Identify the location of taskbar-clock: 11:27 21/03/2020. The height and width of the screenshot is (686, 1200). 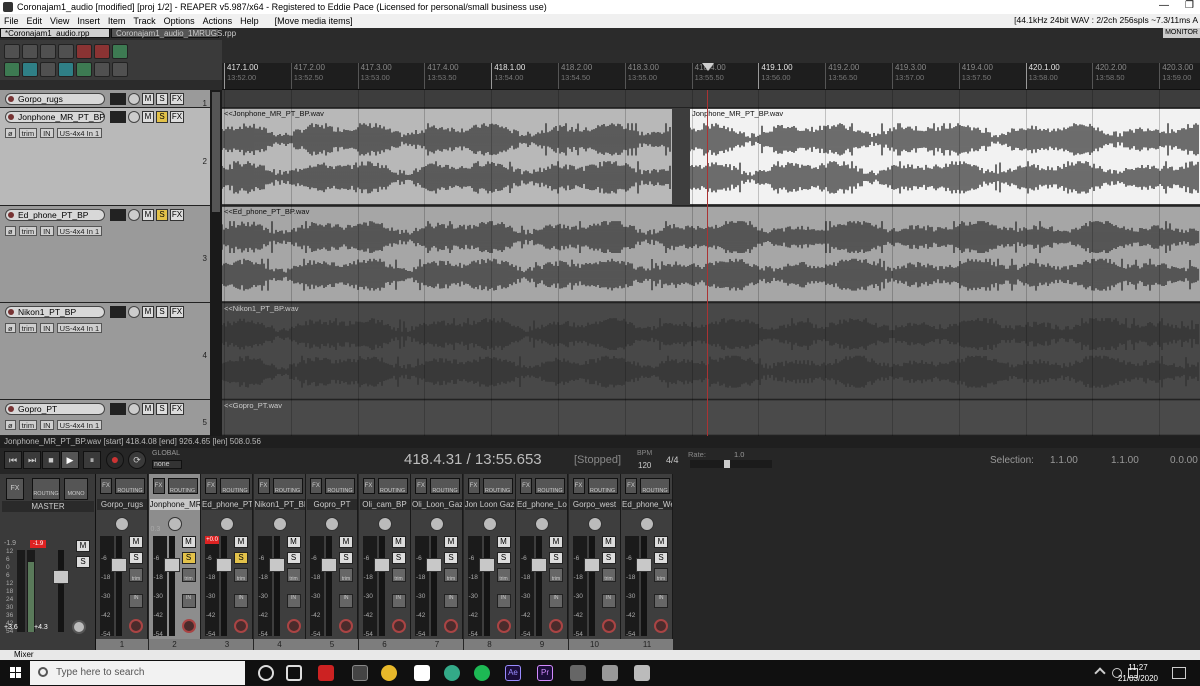
(1138, 673).